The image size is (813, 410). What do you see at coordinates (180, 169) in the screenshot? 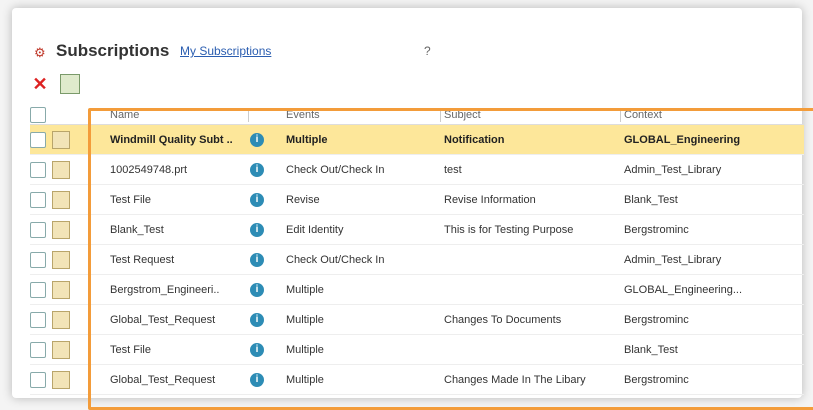
I see `row-name: 1002549748.prt` at bounding box center [180, 169].